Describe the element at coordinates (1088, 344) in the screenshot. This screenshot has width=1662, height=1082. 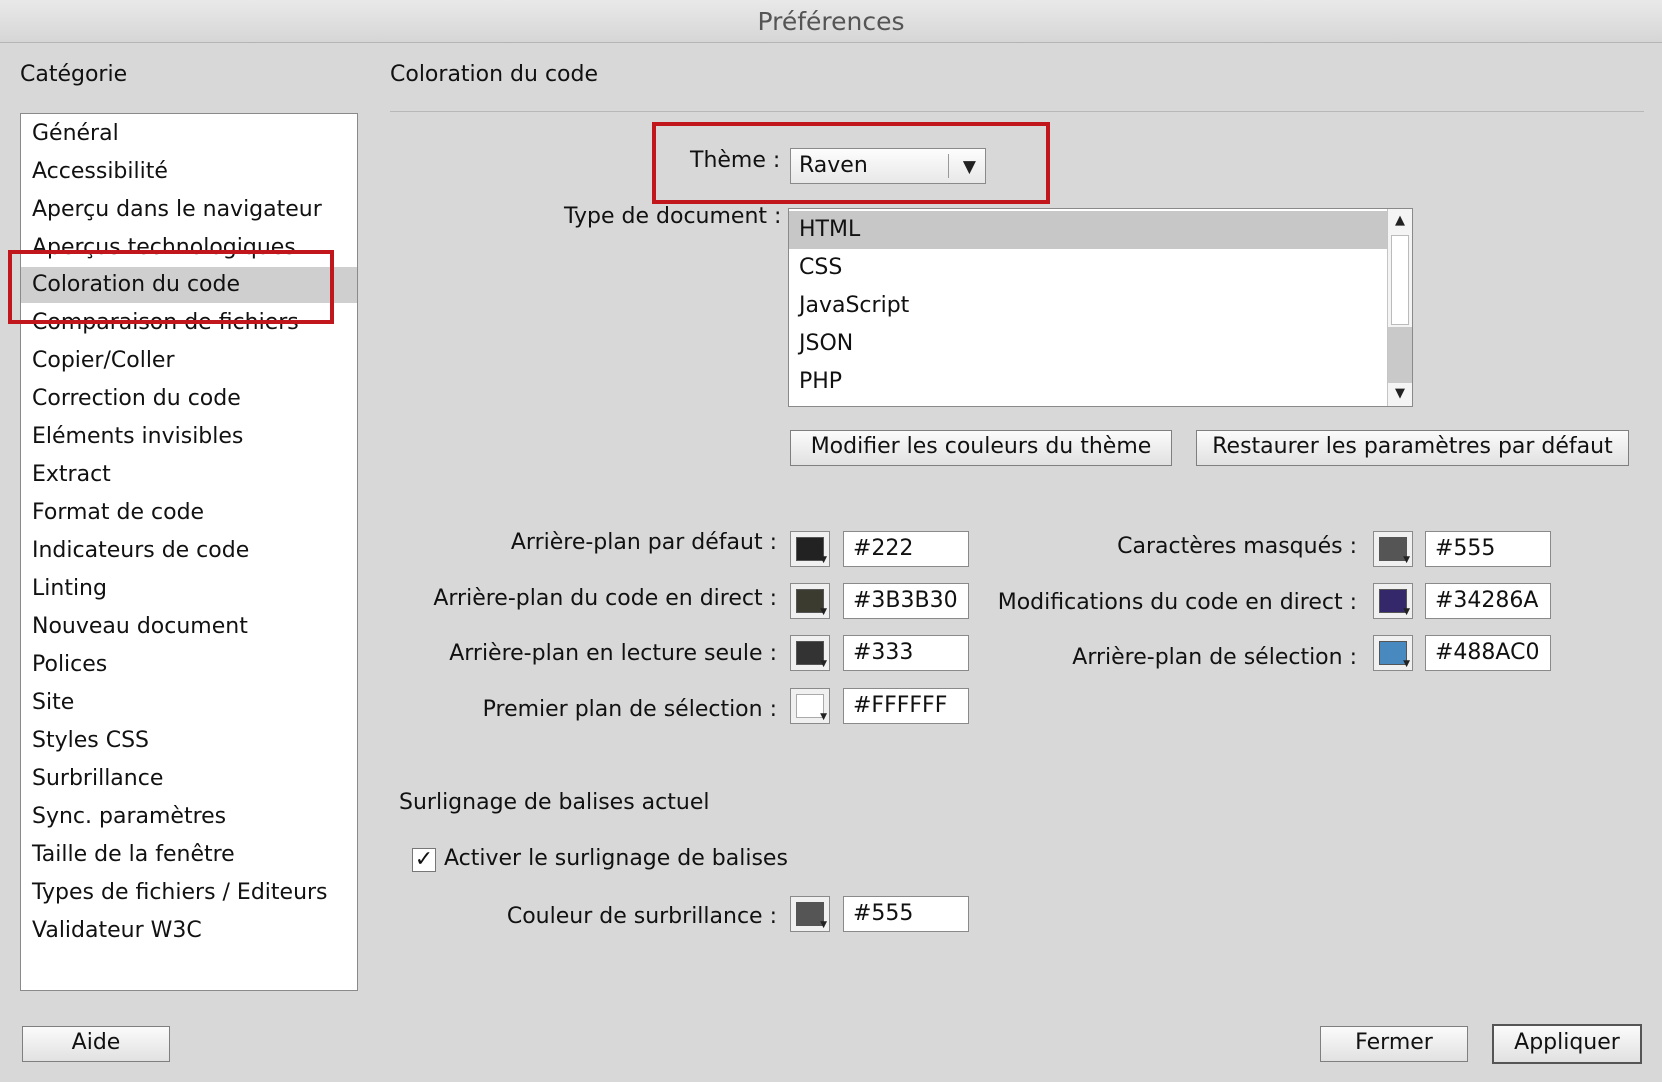
I see `document-type-item-json: JSON` at that location.